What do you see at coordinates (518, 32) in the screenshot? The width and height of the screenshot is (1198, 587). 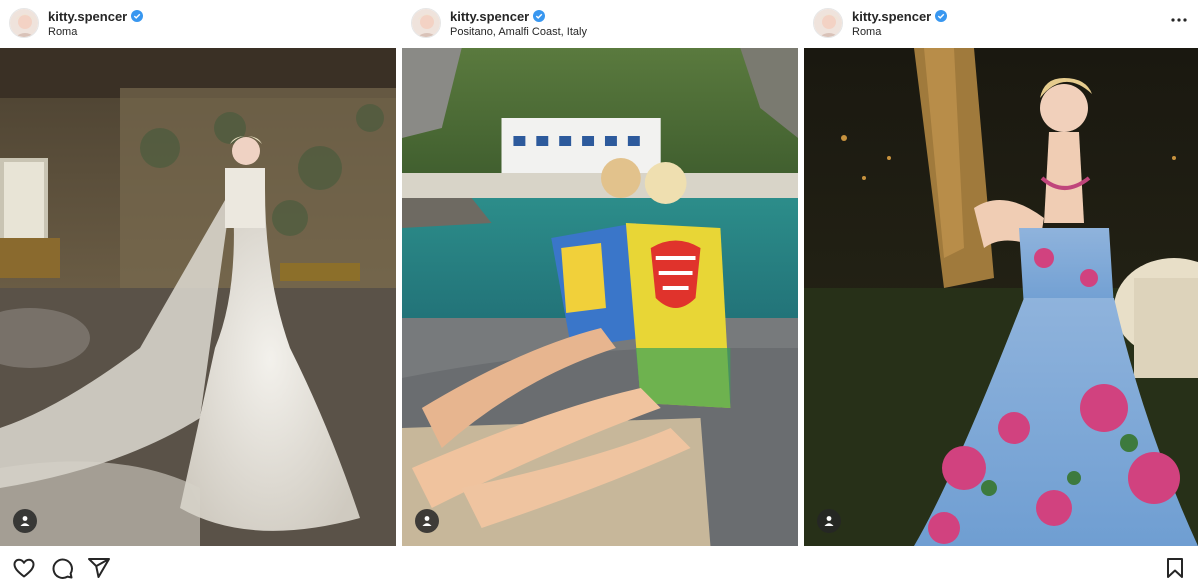 I see `location: Positano, Amalfi Coast, Italy` at bounding box center [518, 32].